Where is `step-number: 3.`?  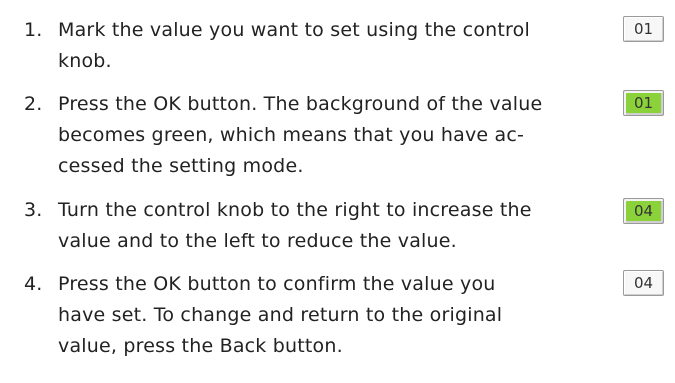
step-number: 3. is located at coordinates (33, 210).